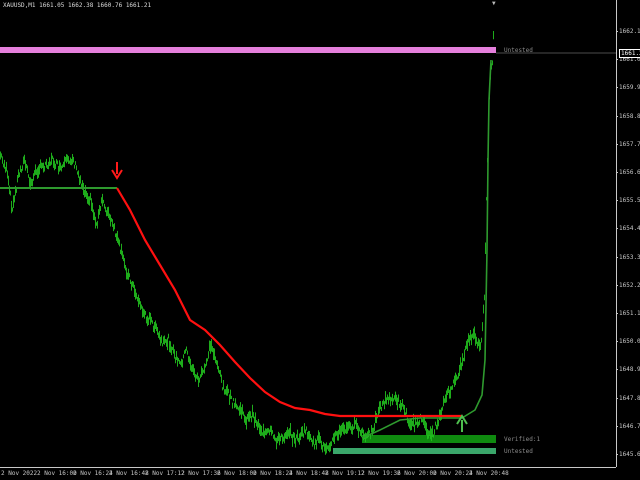 The width and height of the screenshot is (640, 480). What do you see at coordinates (19, 473) in the screenshot?
I see `time-tick-label: 2 Nov 2022` at bounding box center [19, 473].